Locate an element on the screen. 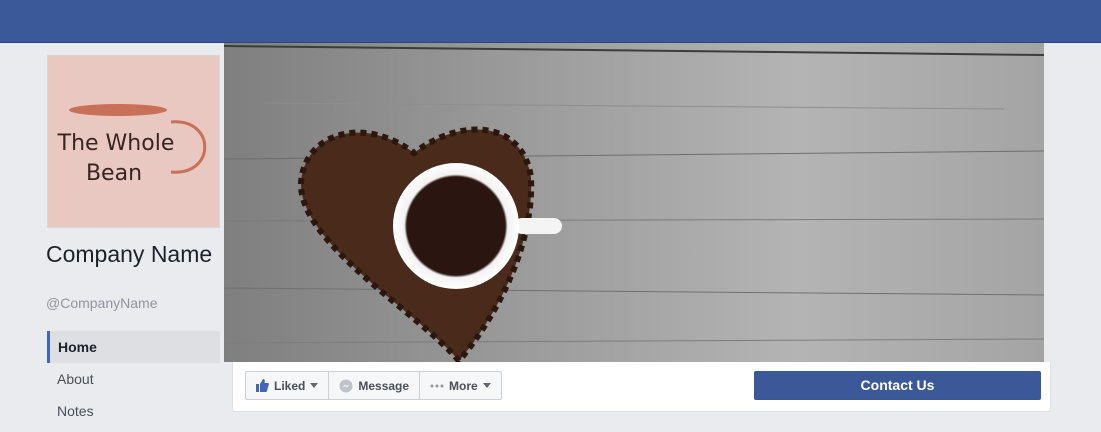 The height and width of the screenshot is (432, 1101). contact-us-button: Contact Us is located at coordinates (897, 385).